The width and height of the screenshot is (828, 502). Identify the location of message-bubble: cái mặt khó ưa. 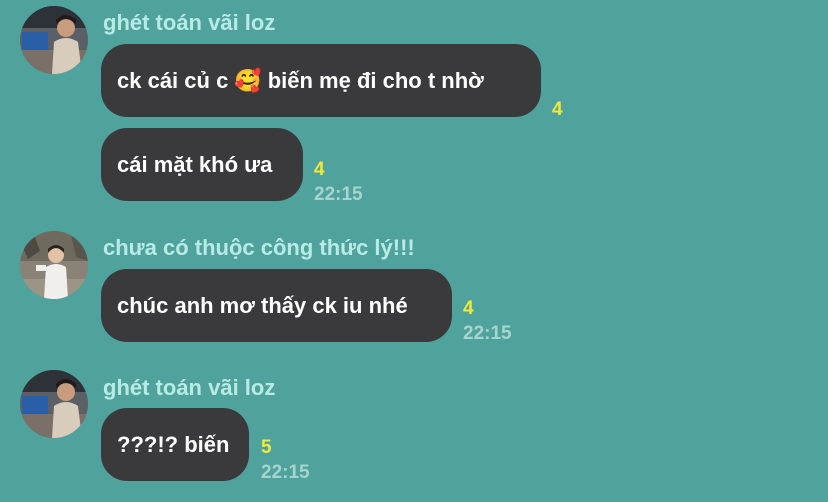
(202, 164).